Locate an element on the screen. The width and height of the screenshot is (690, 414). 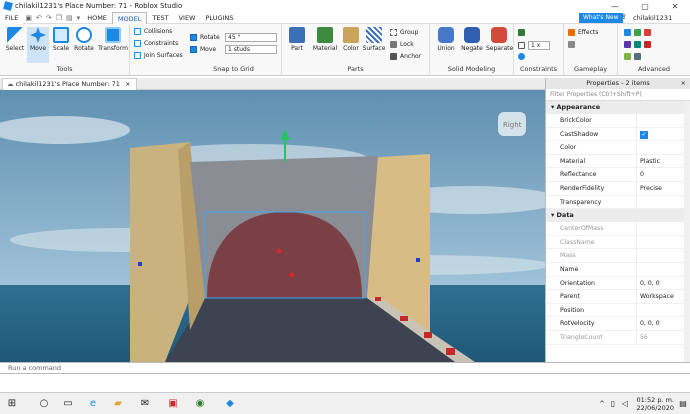
menu-test: TEST is located at coordinates (160, 18).